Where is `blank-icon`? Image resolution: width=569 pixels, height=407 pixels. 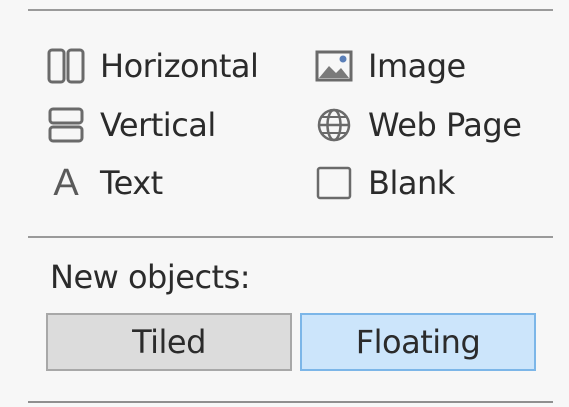
blank-icon is located at coordinates (334, 183).